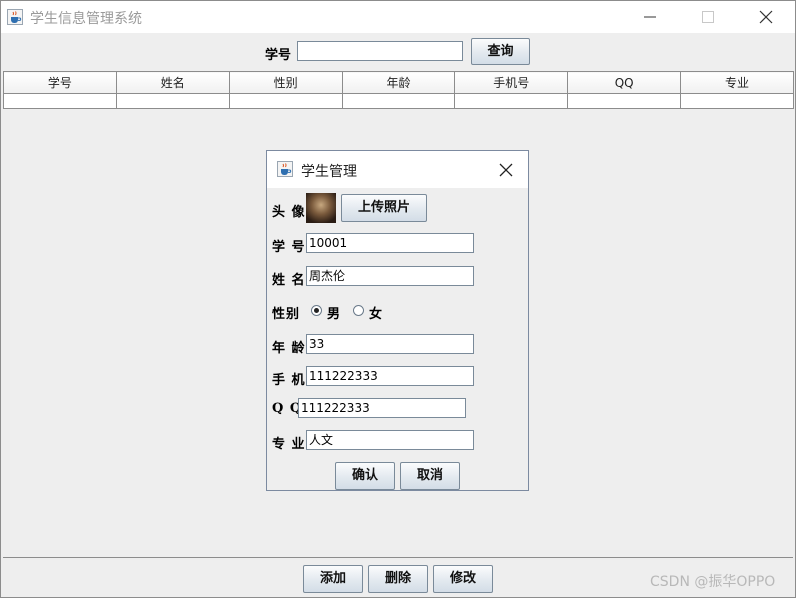 This screenshot has width=796, height=598. What do you see at coordinates (708, 17) in the screenshot?
I see `maximize-icon` at bounding box center [708, 17].